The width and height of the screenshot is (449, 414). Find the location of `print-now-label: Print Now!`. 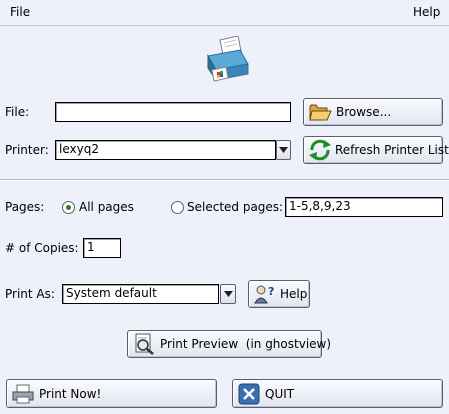

print-now-label: Print Now! is located at coordinates (70, 393).